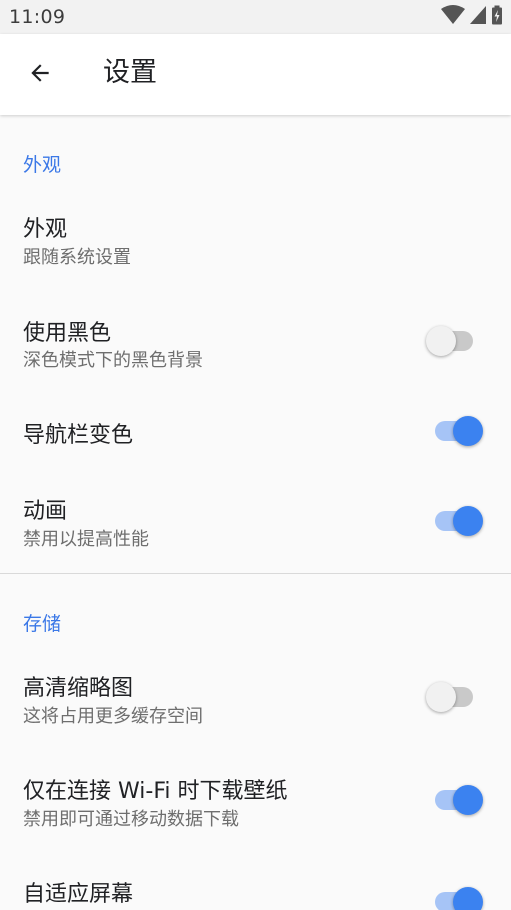 The height and width of the screenshot is (910, 511). I want to click on setting-subtitle: 跟随系统设置, so click(77, 257).